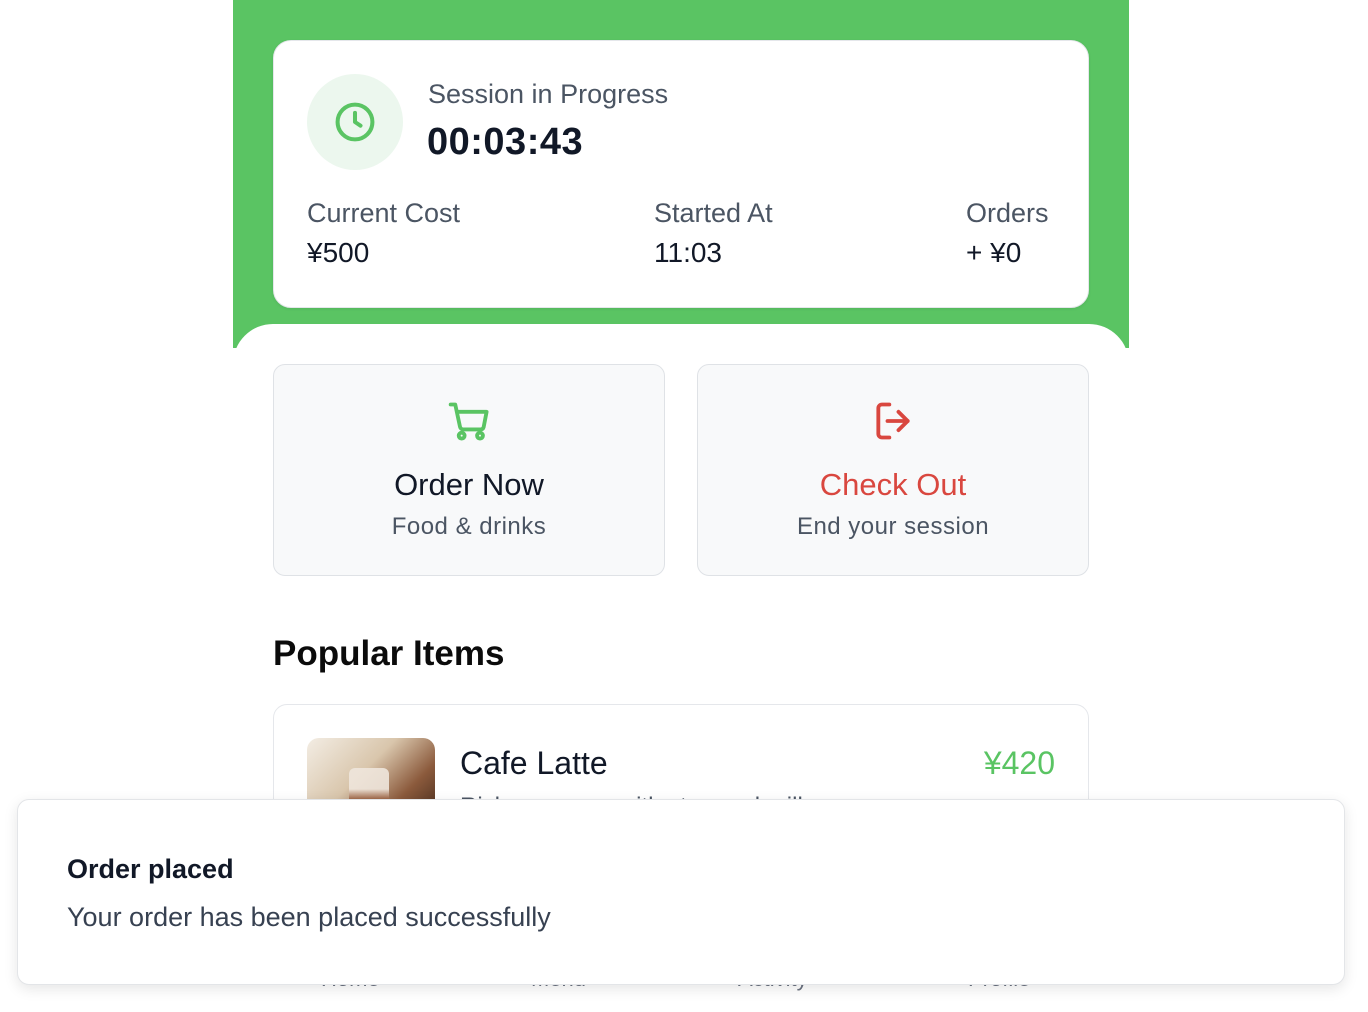  What do you see at coordinates (1019, 763) in the screenshot?
I see `item-price: ¥420` at bounding box center [1019, 763].